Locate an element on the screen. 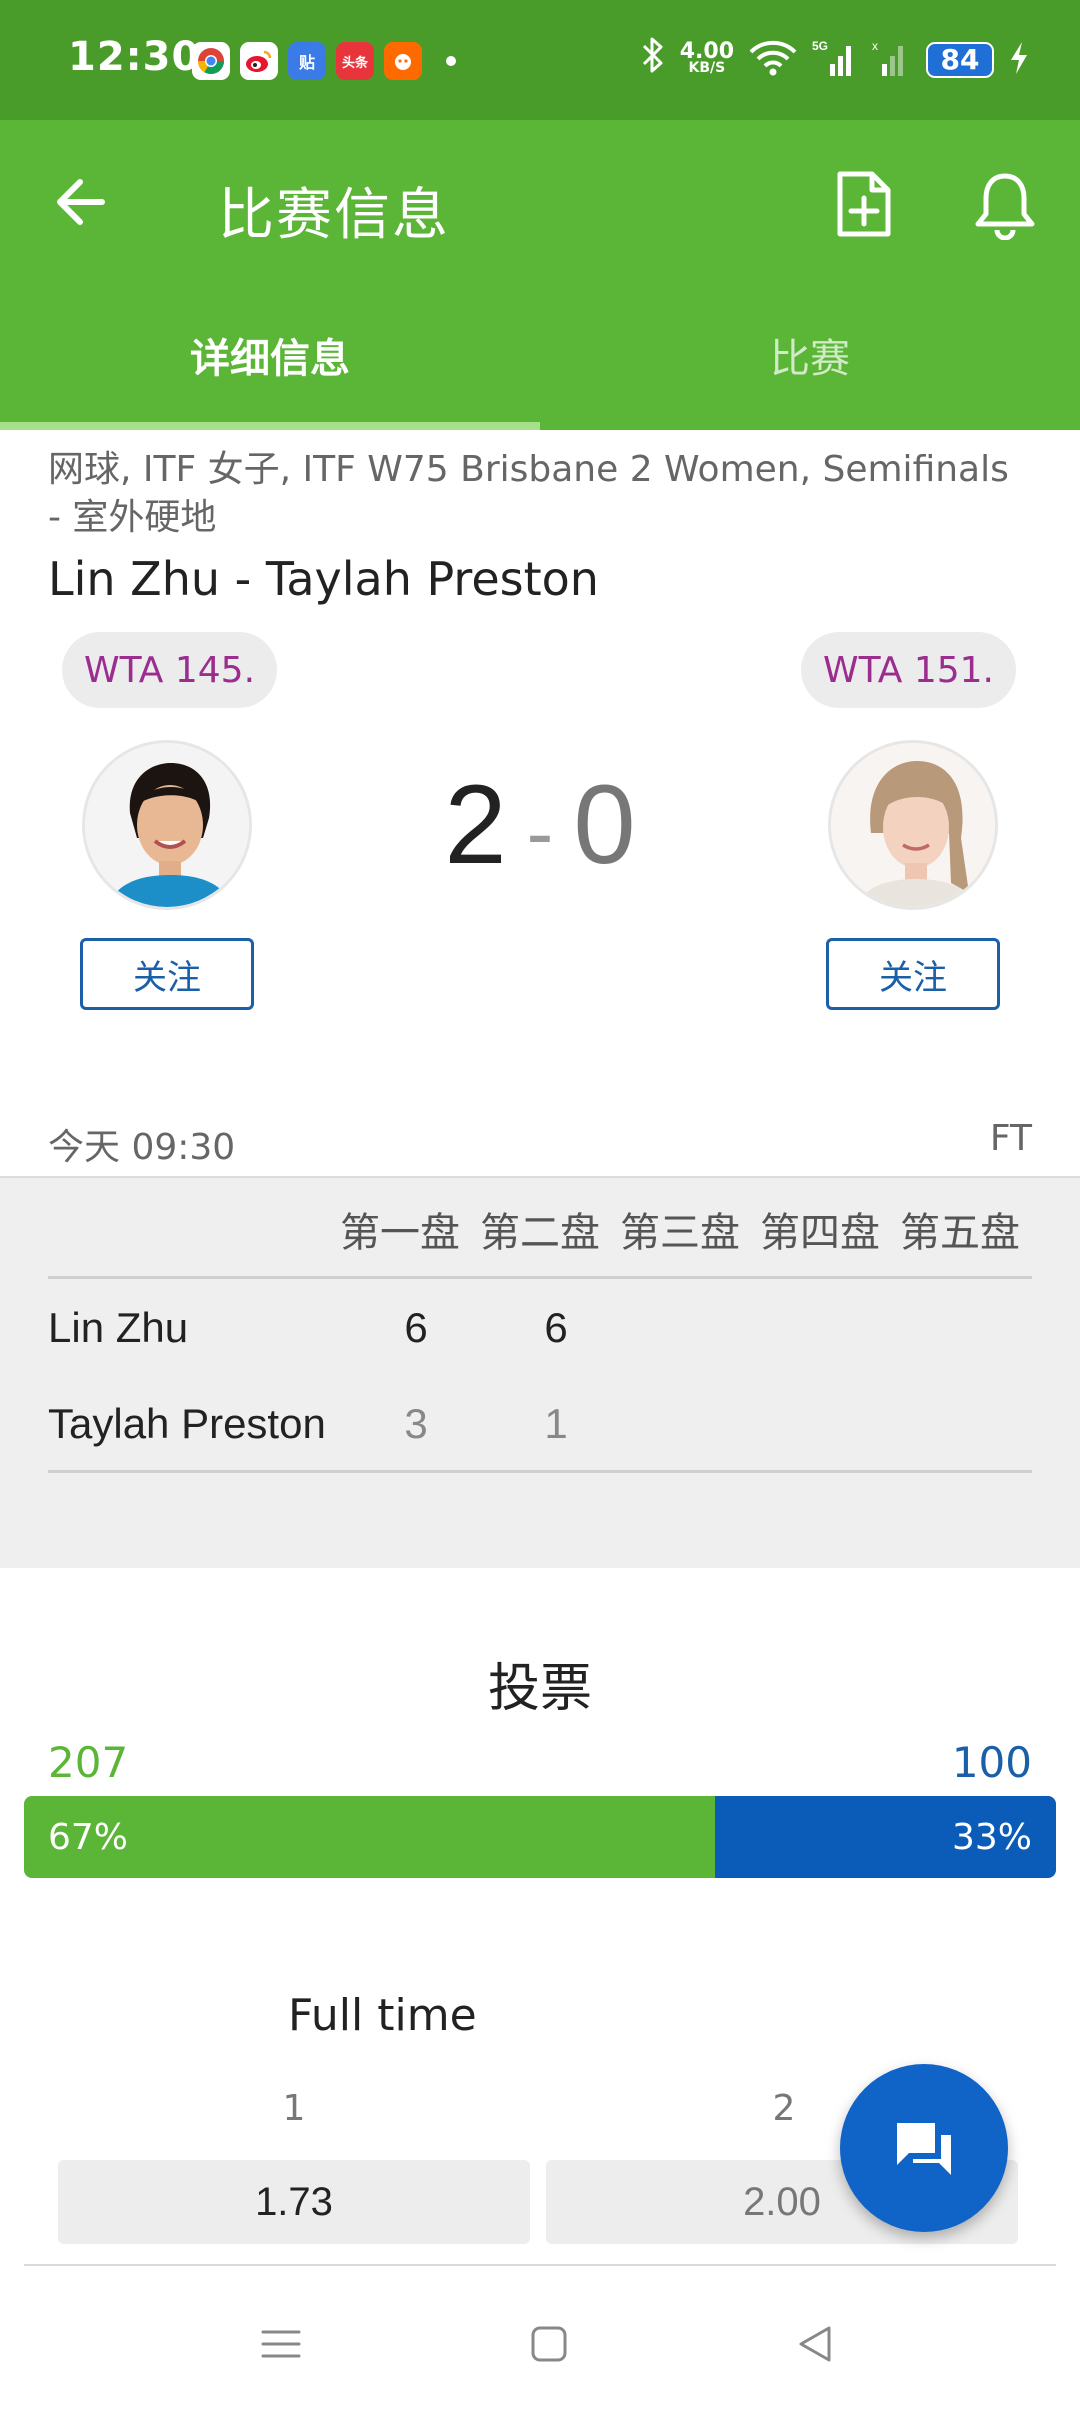 This screenshot has height=2414, width=1080. wifi-icon is located at coordinates (773, 60).